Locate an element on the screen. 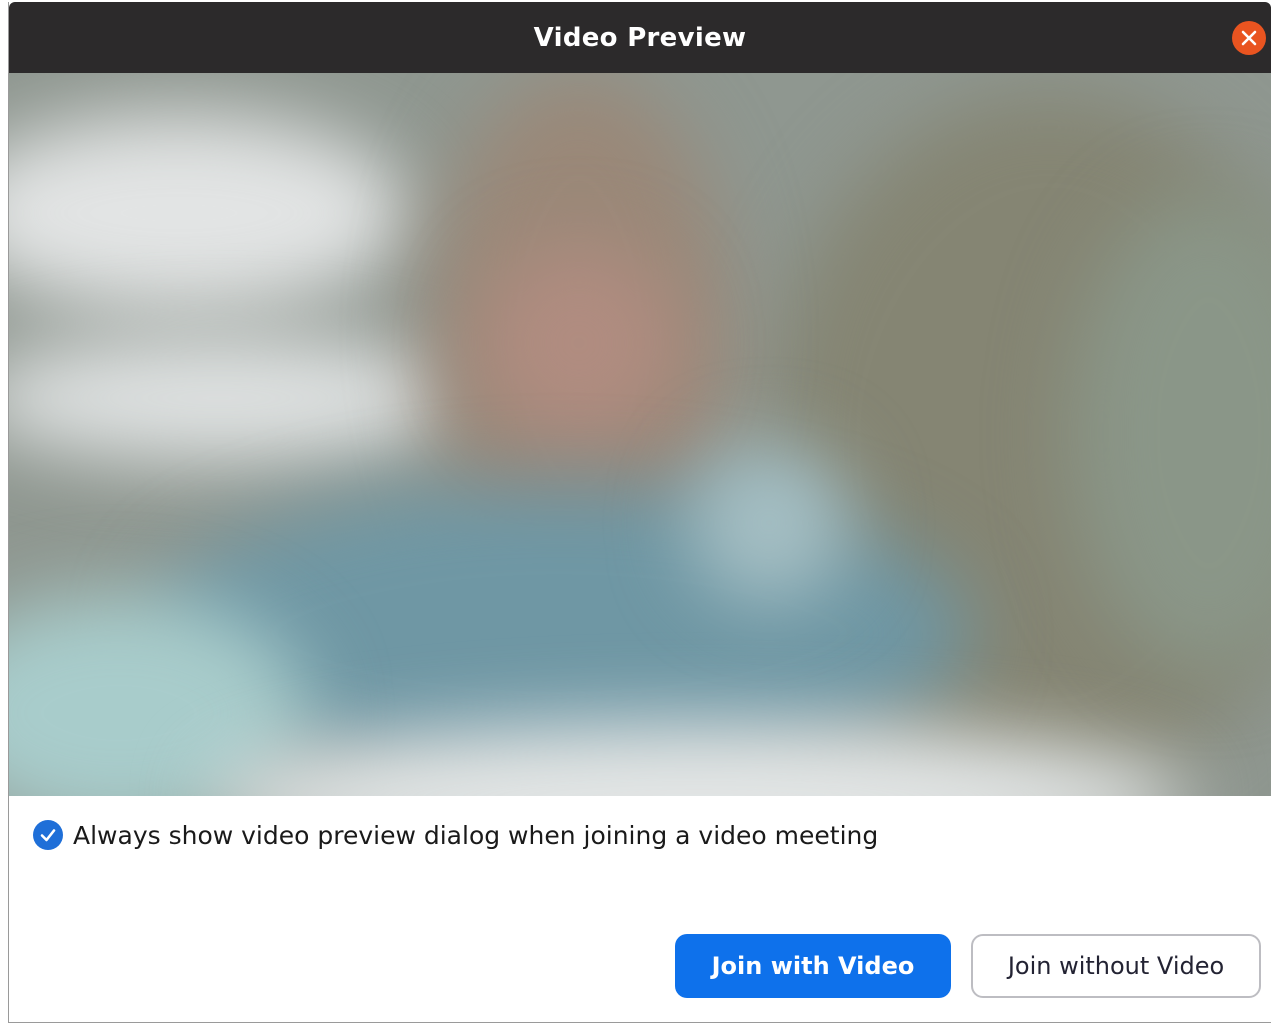 Image resolution: width=1271 pixels, height=1025 pixels. close-button is located at coordinates (1249, 38).